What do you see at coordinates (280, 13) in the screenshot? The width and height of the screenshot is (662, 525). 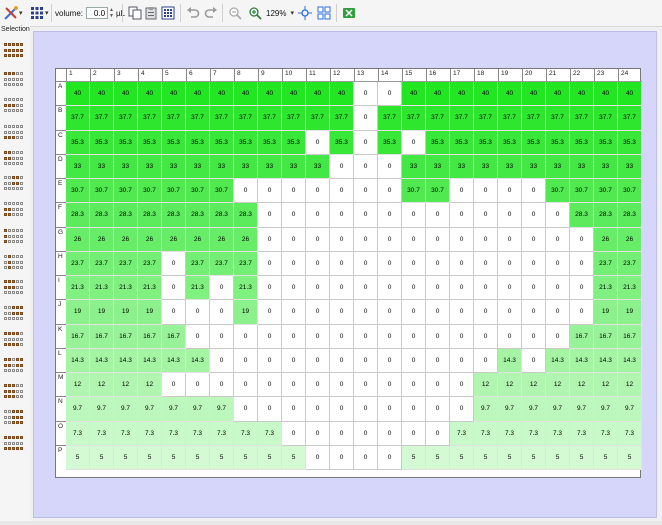 I see `zoom-level: 129% ▾` at bounding box center [280, 13].